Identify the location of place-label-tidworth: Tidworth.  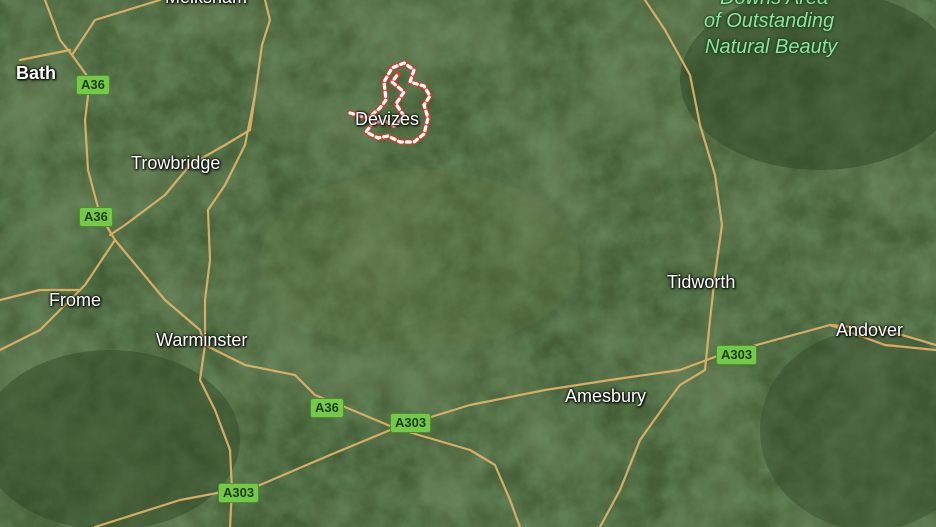
(701, 282).